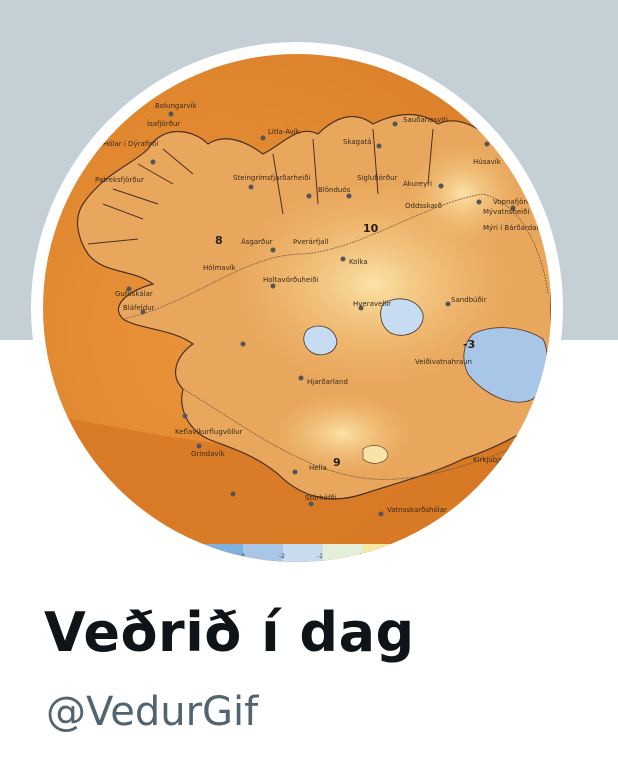  I want to click on glacier-myrdalsjokull, so click(375, 454).